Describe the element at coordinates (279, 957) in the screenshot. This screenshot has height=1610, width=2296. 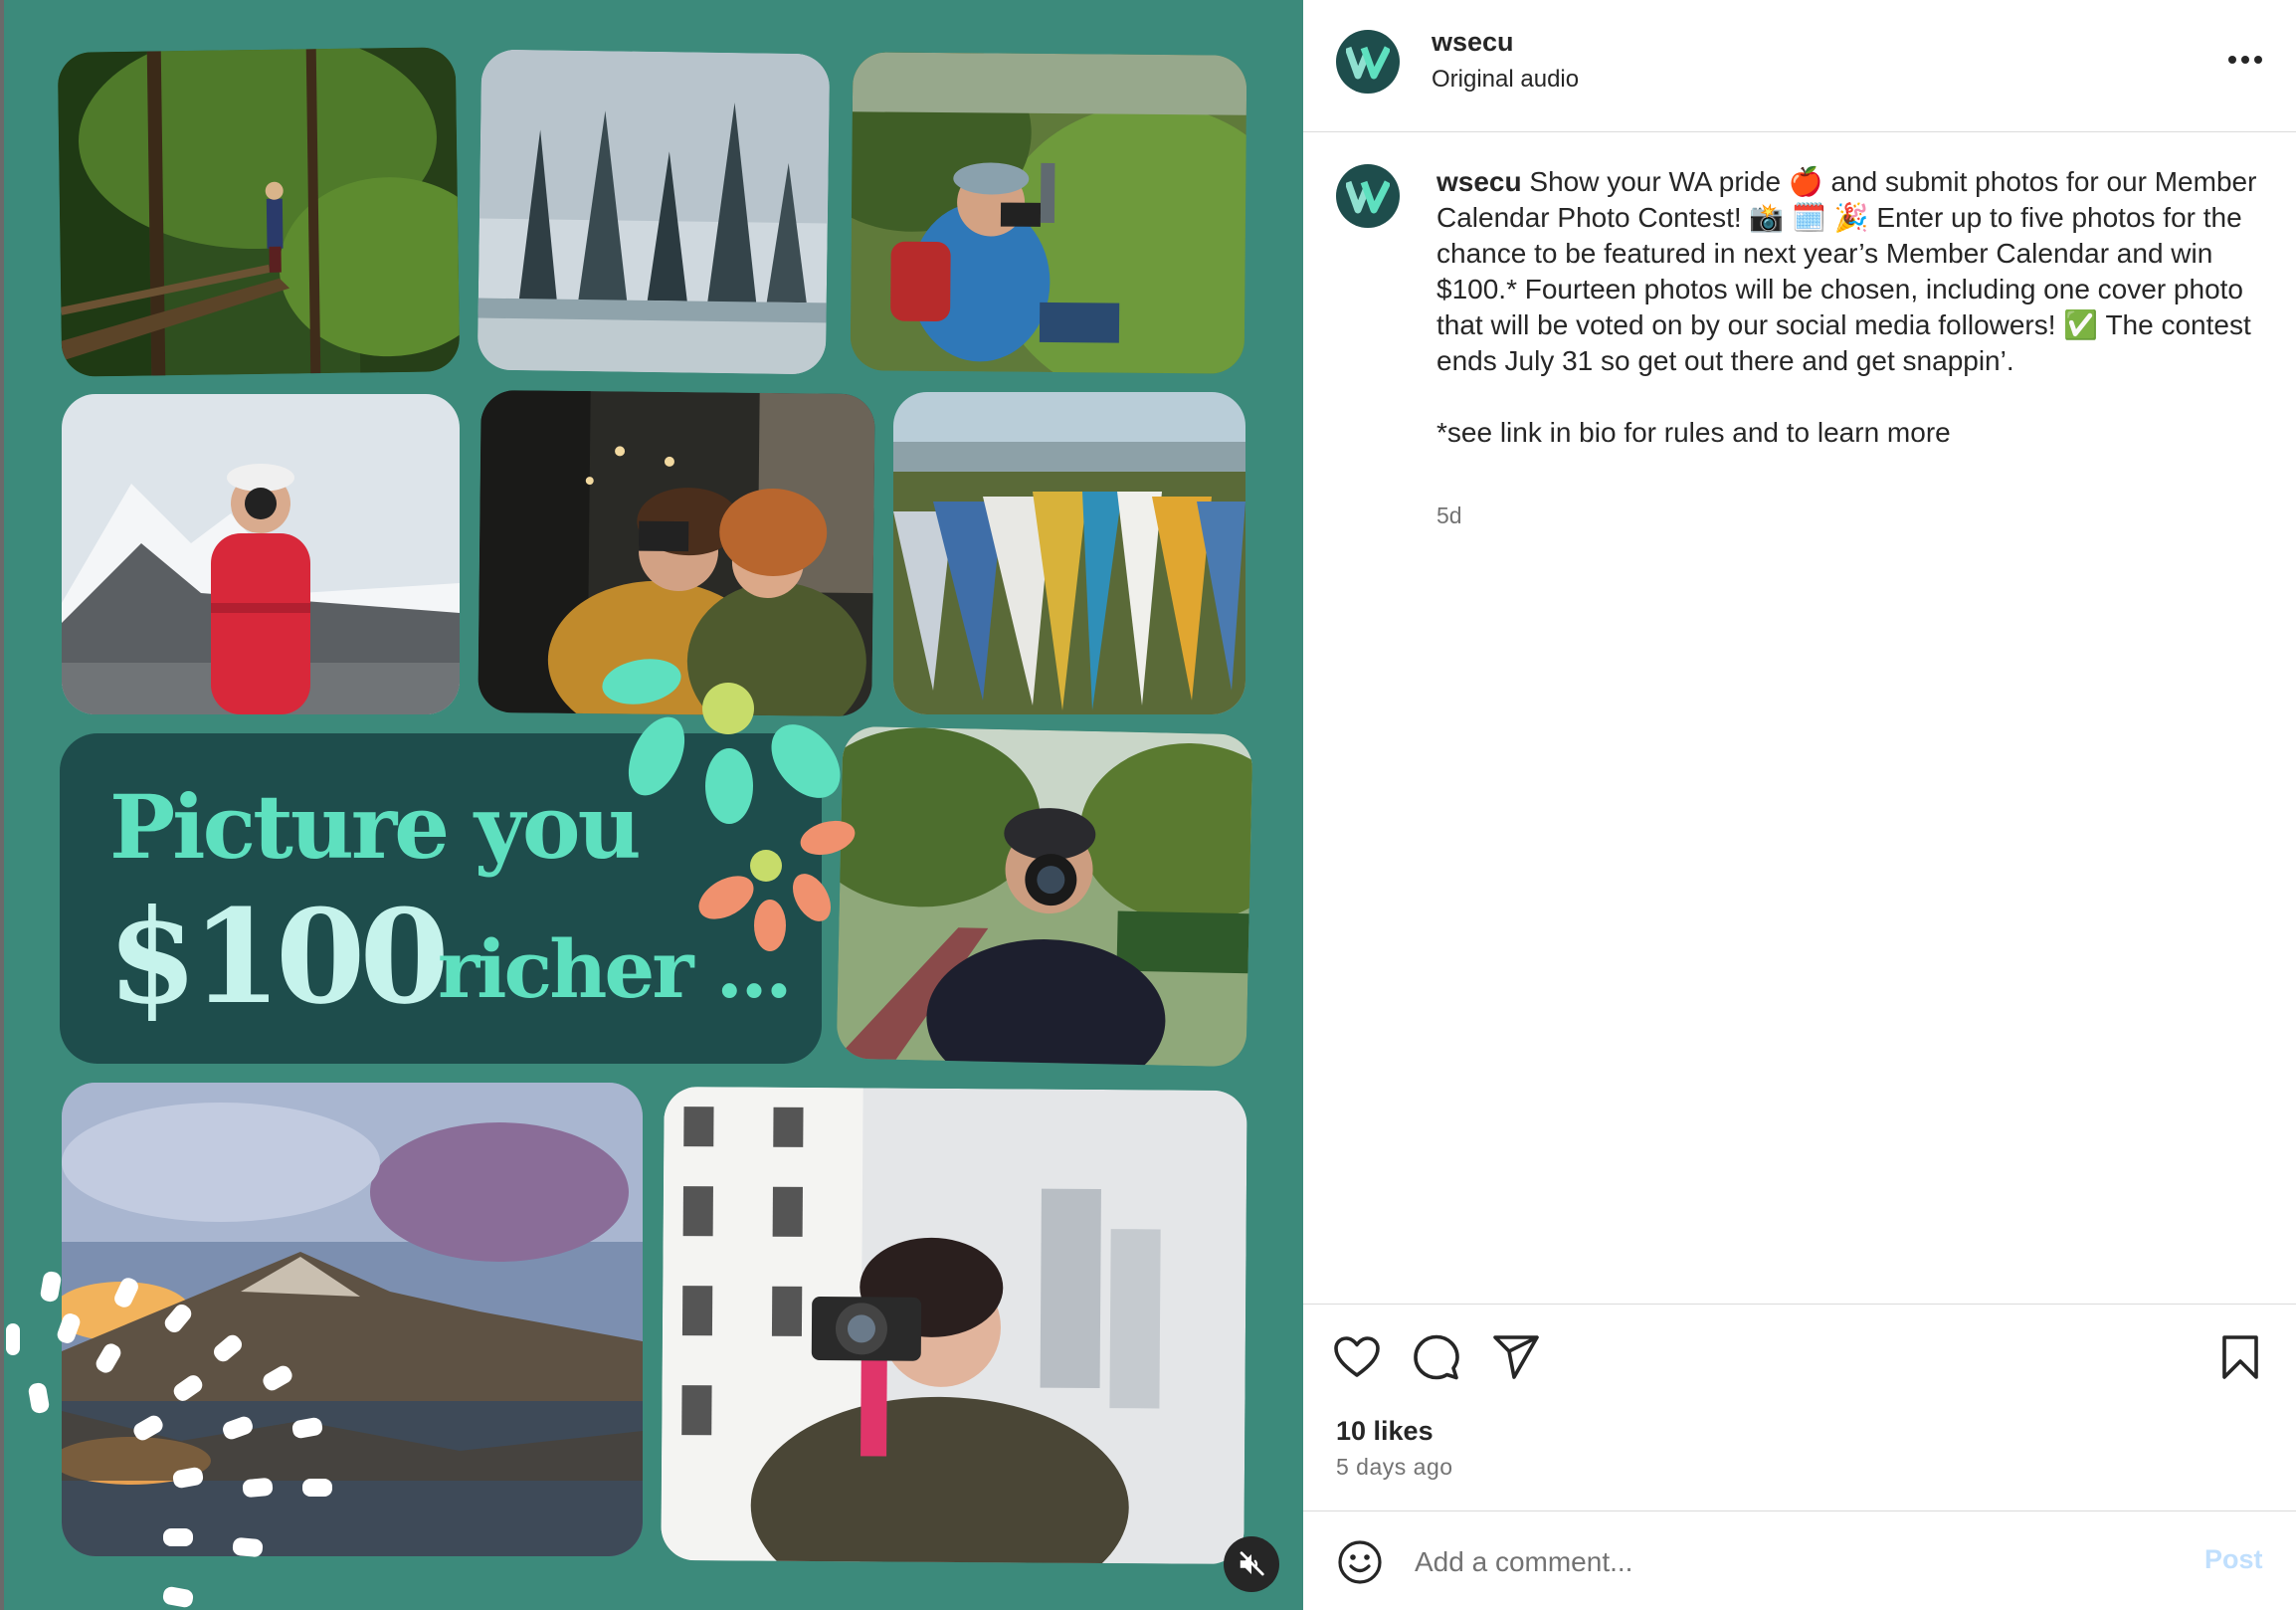
I see `promo-amount: $100` at that location.